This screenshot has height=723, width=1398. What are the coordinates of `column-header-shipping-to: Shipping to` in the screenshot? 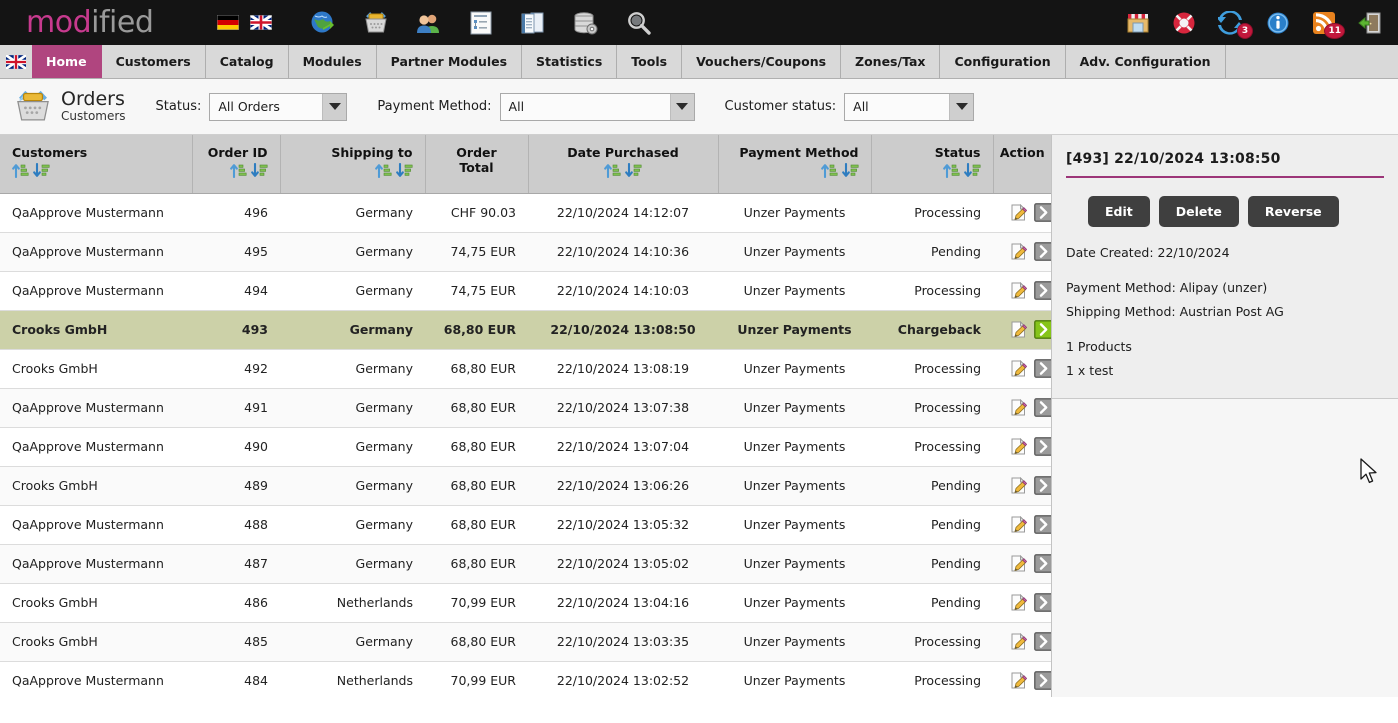 It's located at (353, 164).